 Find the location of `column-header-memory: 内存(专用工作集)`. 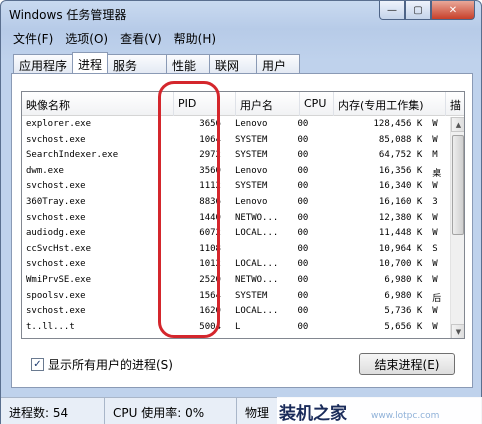

column-header-memory: 内存(专用工作集) is located at coordinates (390, 104).